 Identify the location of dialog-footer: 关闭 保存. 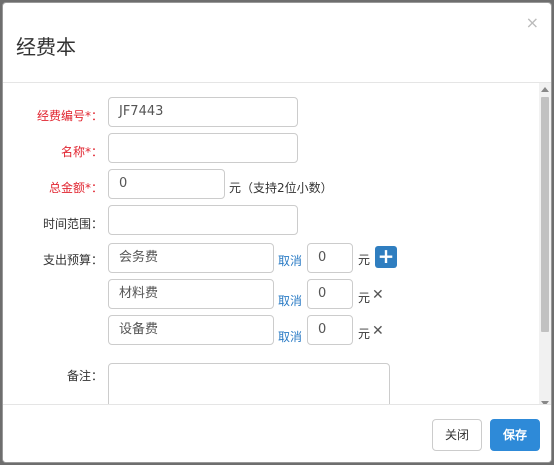
(277, 433).